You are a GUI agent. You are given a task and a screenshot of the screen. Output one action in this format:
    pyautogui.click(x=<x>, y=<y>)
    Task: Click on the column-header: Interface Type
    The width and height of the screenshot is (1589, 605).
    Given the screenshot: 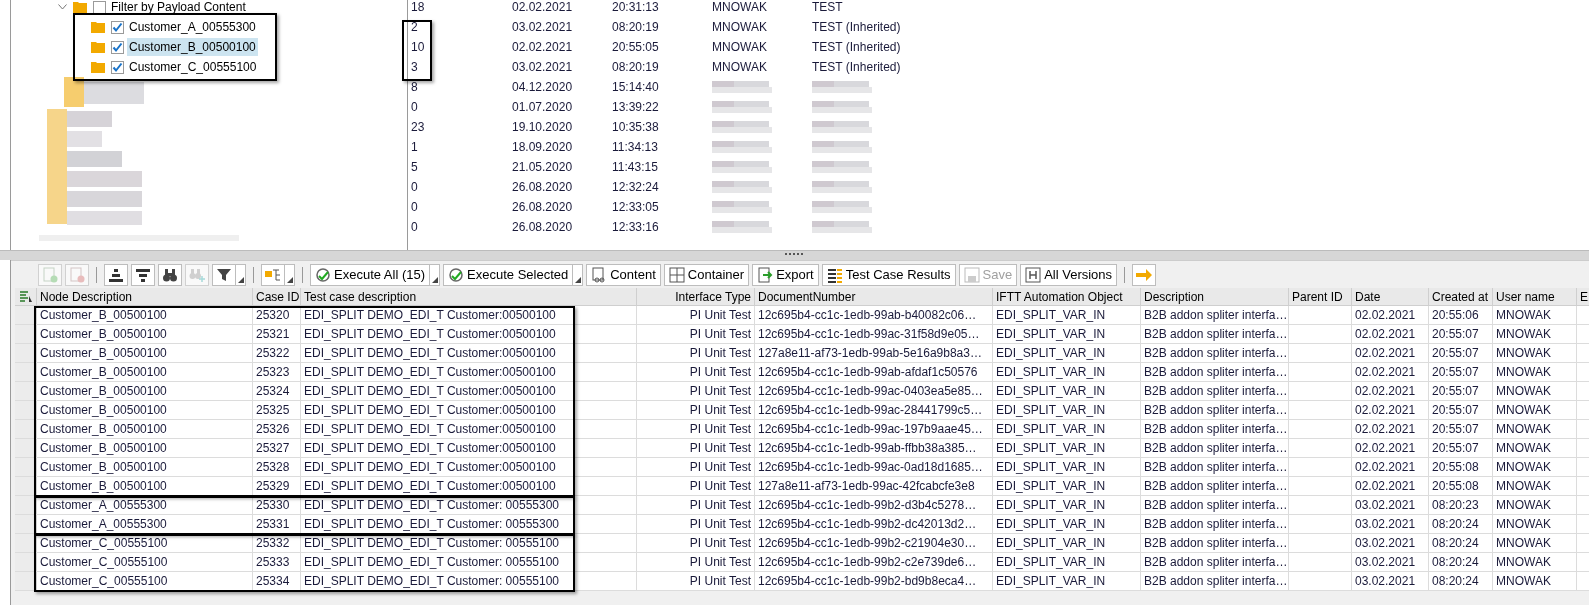 What is the action you would take?
    pyautogui.click(x=696, y=297)
    